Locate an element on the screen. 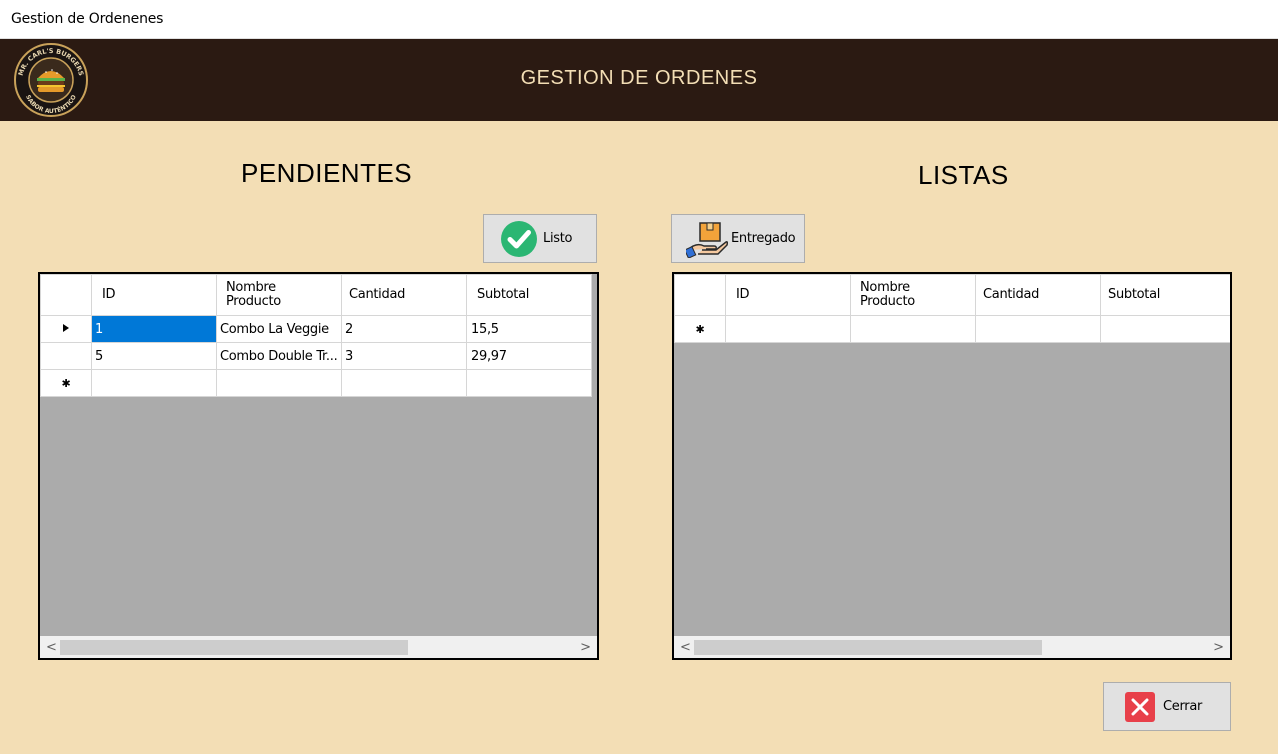  cell-id: 1 is located at coordinates (154, 329).